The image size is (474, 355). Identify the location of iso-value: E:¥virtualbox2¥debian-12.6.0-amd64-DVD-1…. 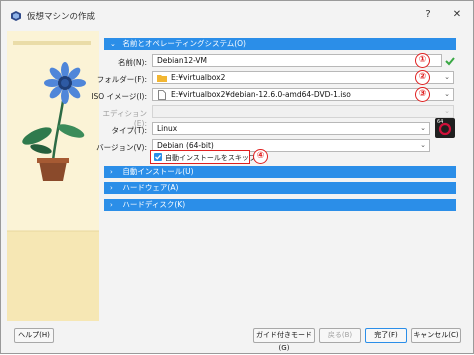
(261, 94).